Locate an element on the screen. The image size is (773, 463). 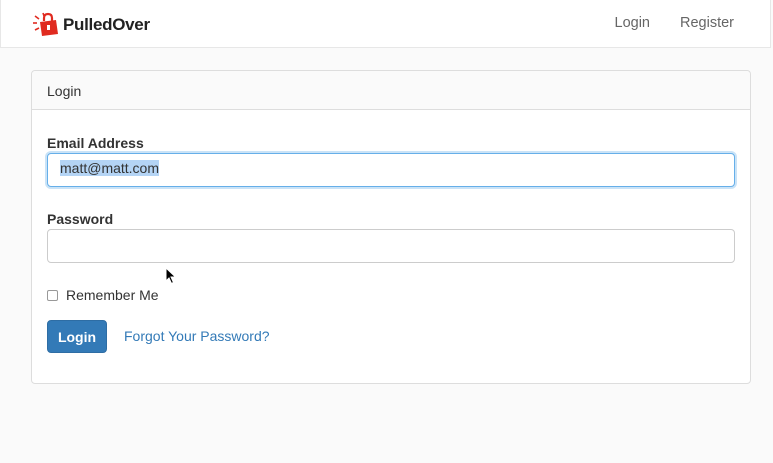
brand-name: PulledOver is located at coordinates (106, 24).